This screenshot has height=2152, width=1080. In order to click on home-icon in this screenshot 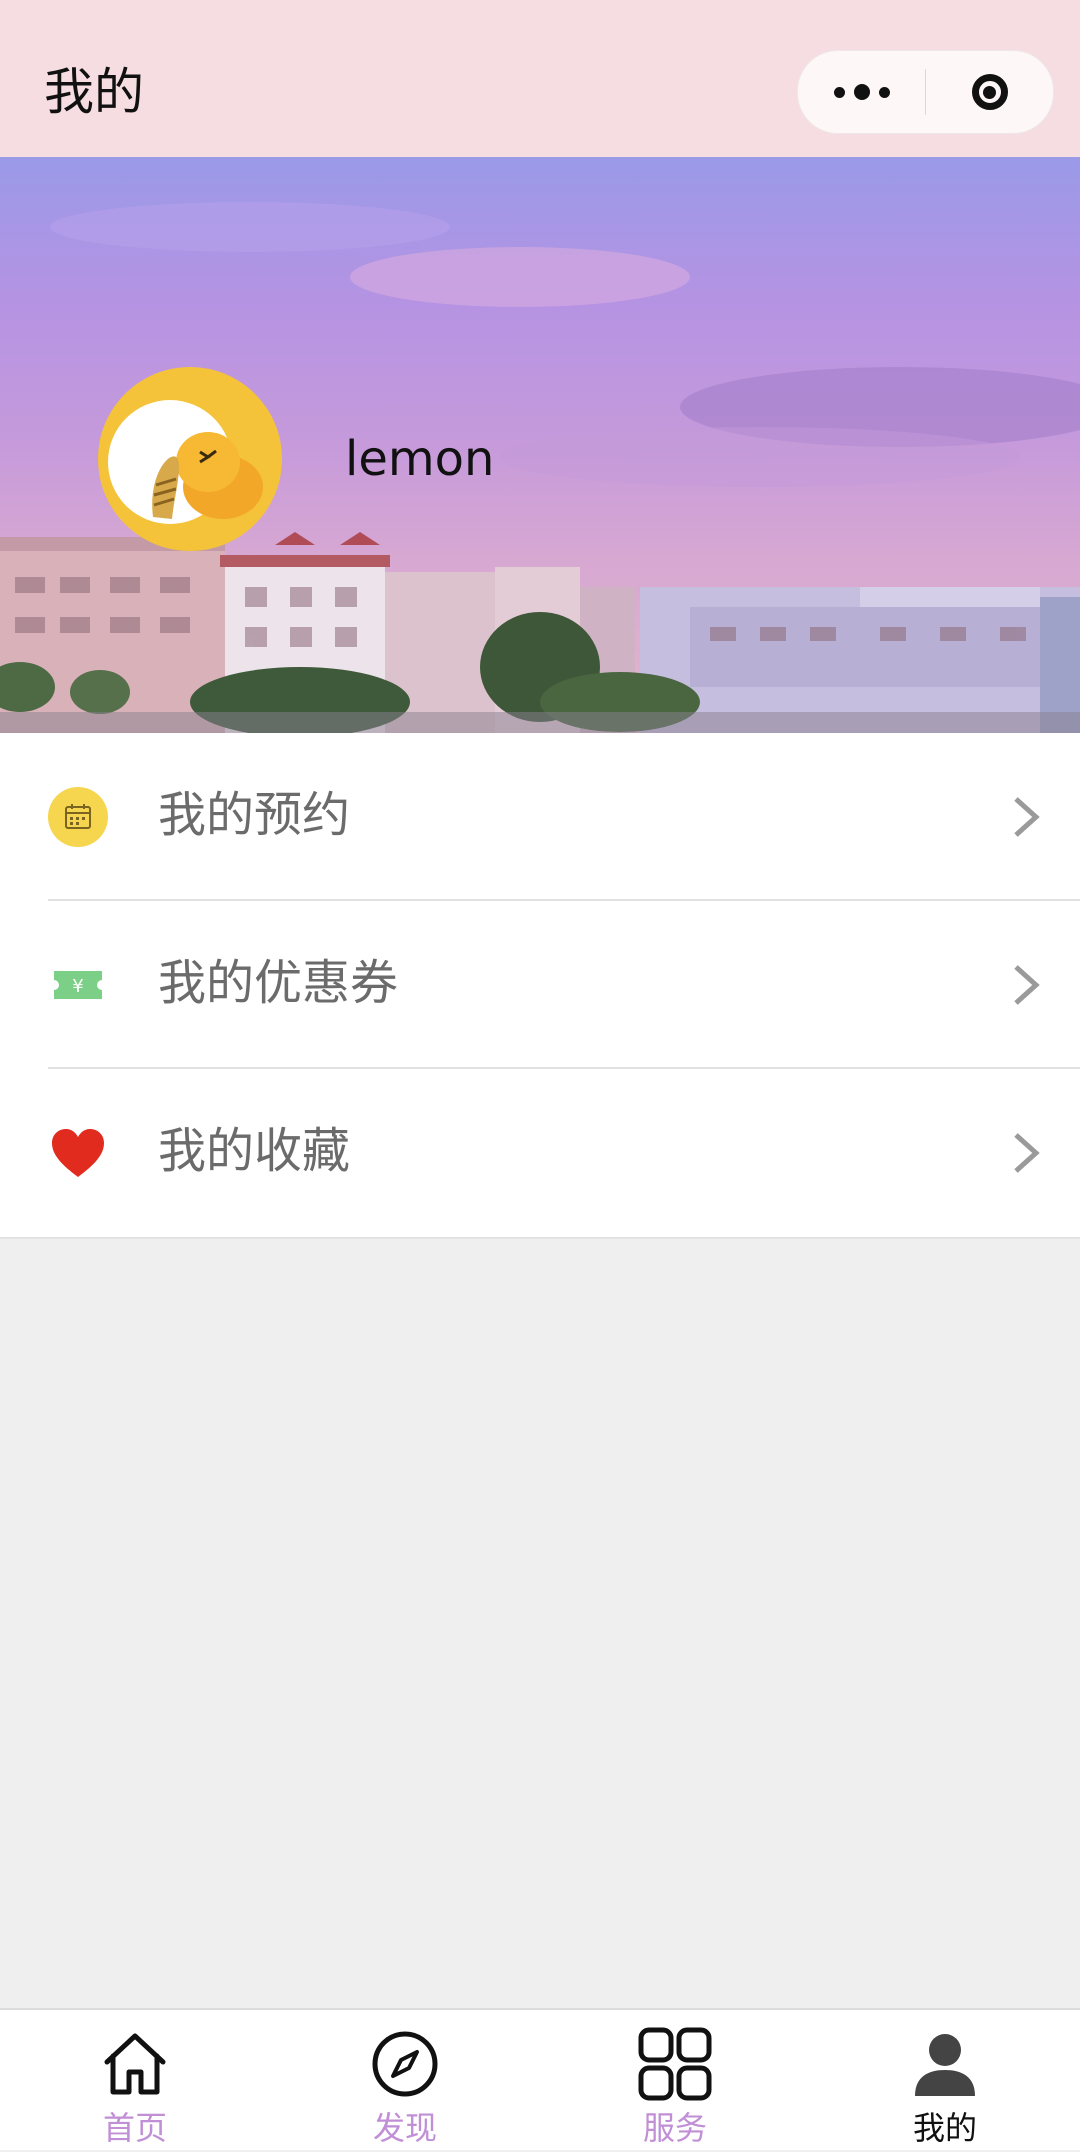, I will do `click(135, 2064)`.